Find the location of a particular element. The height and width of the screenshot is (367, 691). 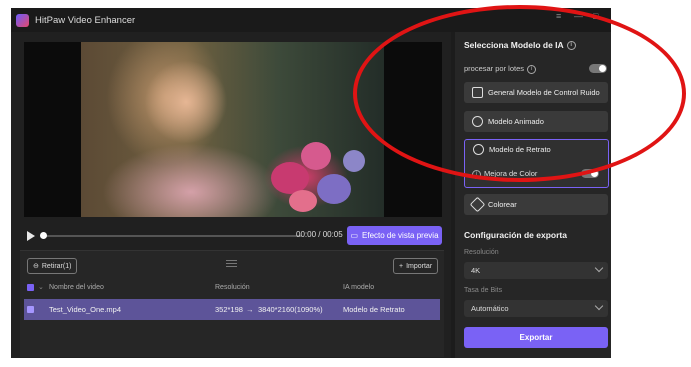

portrait-model-card: Modelo de Retrato i Mejora de Color is located at coordinates (536, 163).